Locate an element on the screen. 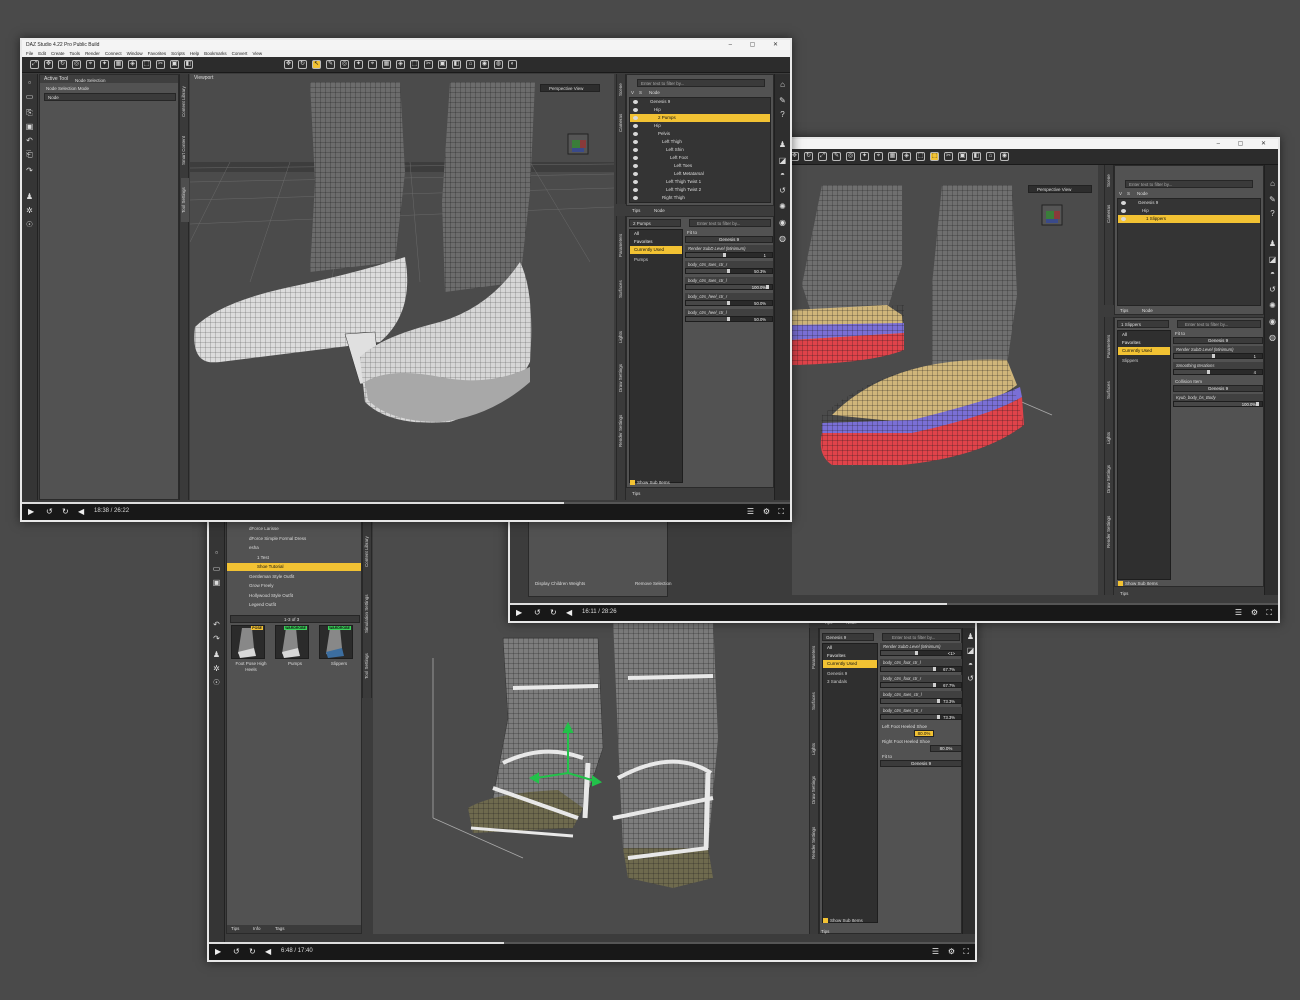 This screenshot has height=1000, width=1300. parameter-slider: Render SubD Level (Minimum) <1> is located at coordinates (921, 650).